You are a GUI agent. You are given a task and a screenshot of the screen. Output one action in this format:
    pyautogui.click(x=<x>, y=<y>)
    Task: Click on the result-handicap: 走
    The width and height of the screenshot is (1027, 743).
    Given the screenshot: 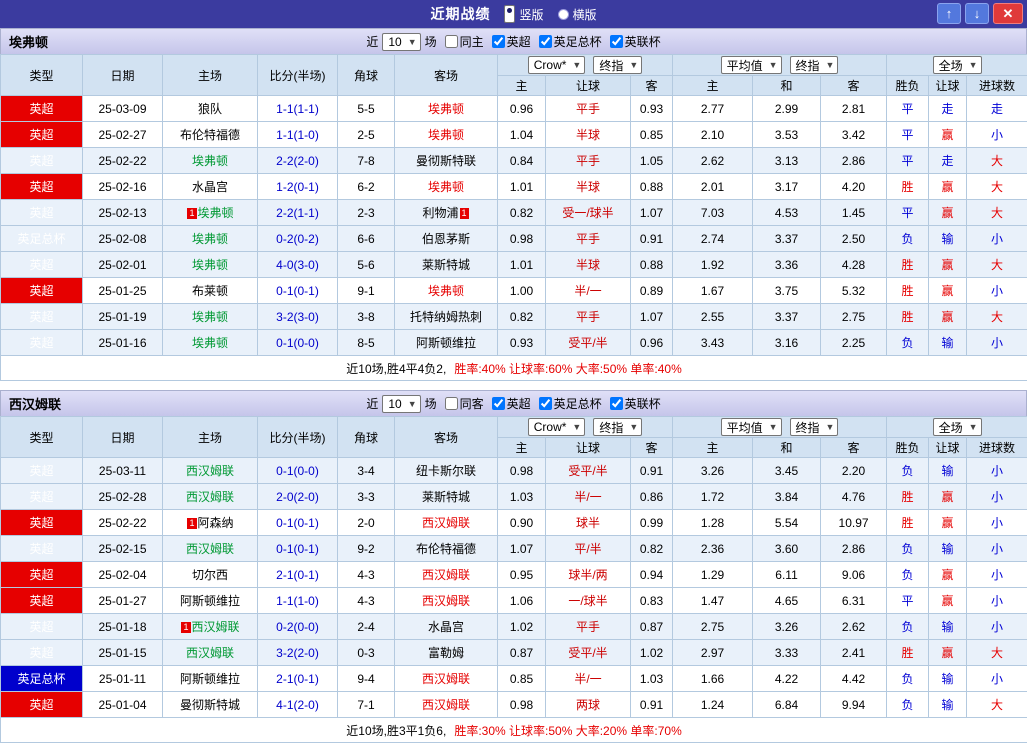 What is the action you would take?
    pyautogui.click(x=948, y=161)
    